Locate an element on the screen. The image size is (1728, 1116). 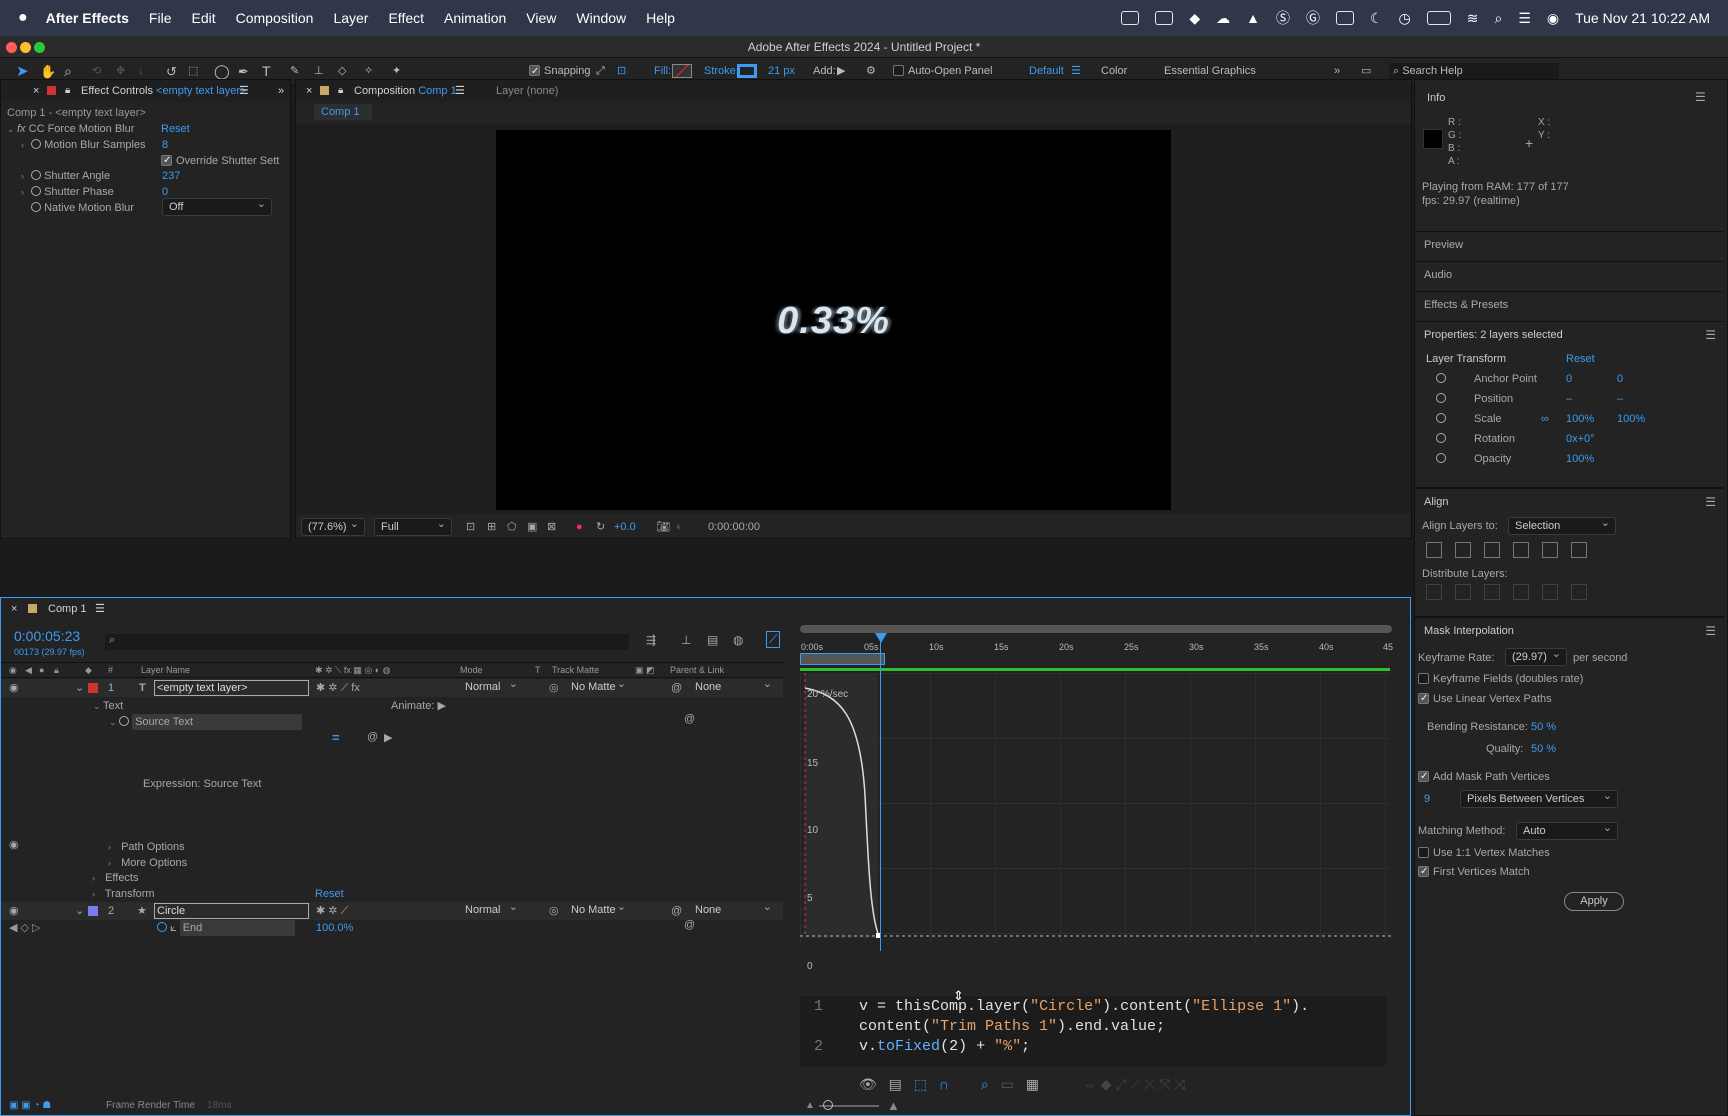
zoom-slider-handle is located at coordinates (828, 1105).